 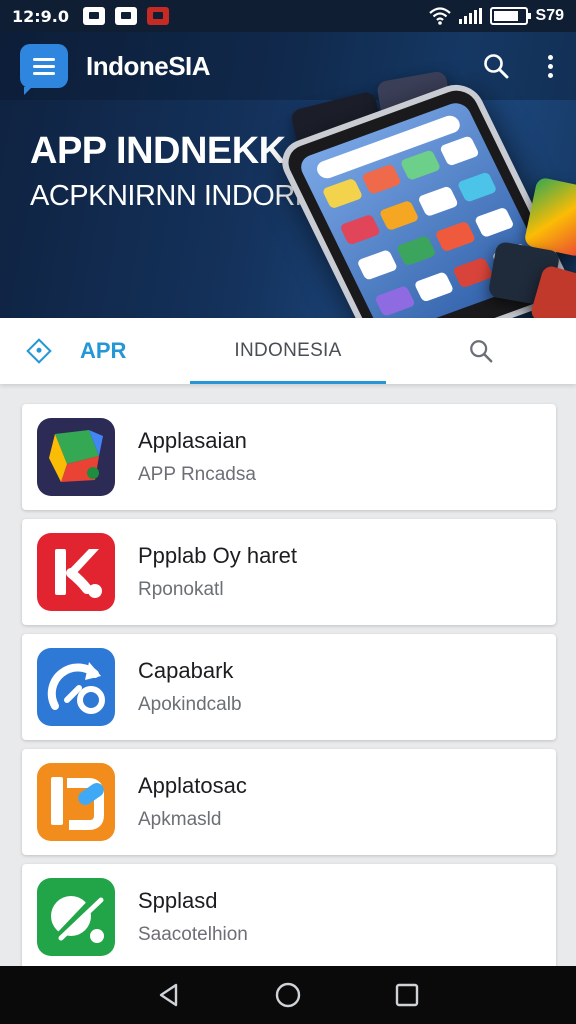 I want to click on app-name: Spplasd, so click(x=178, y=900).